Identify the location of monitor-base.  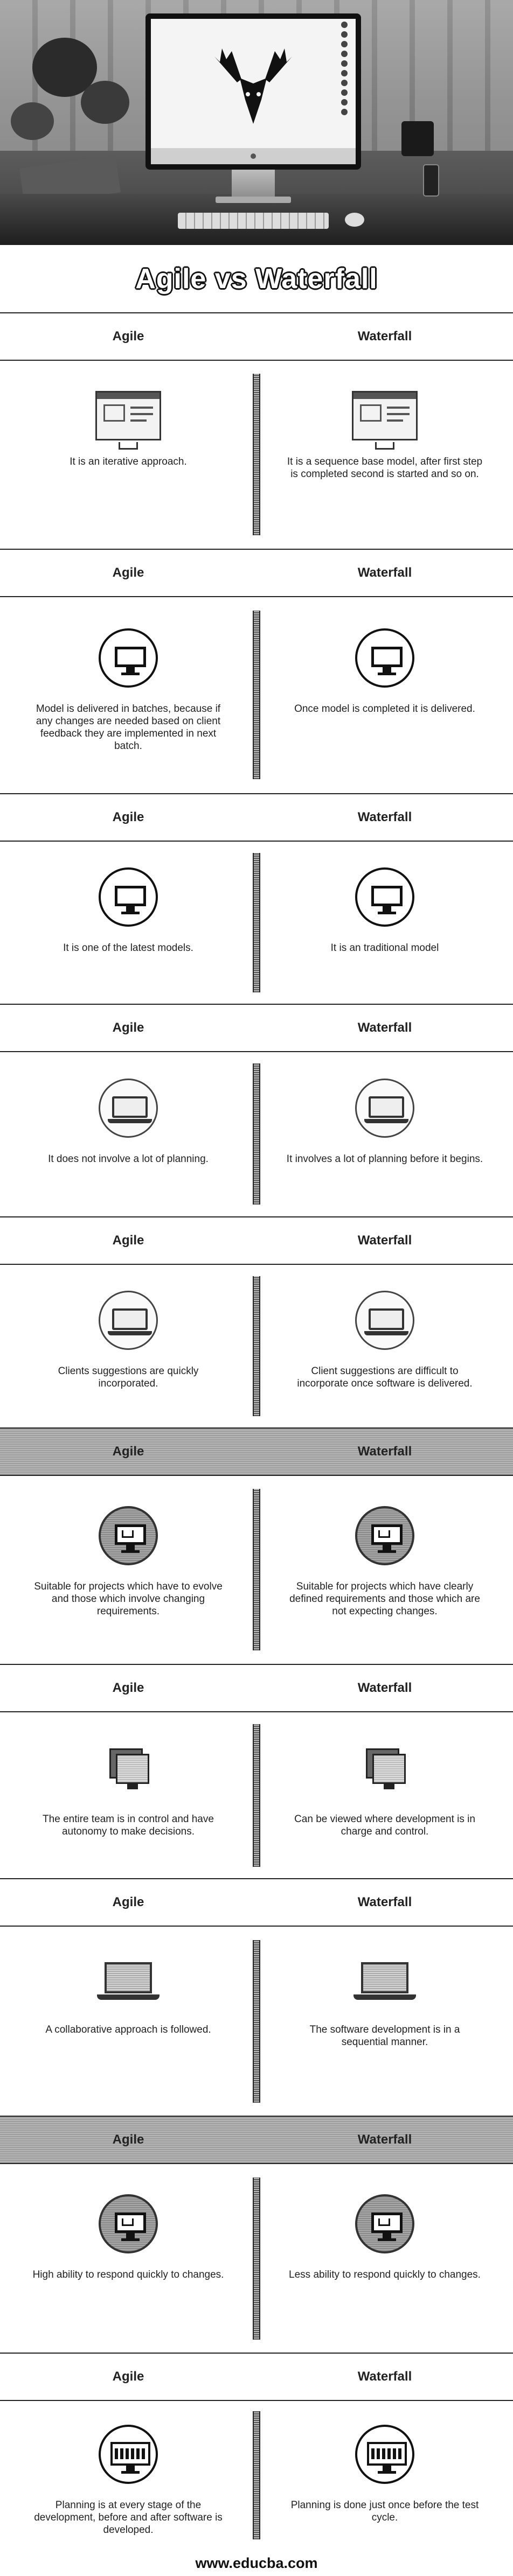
(253, 200).